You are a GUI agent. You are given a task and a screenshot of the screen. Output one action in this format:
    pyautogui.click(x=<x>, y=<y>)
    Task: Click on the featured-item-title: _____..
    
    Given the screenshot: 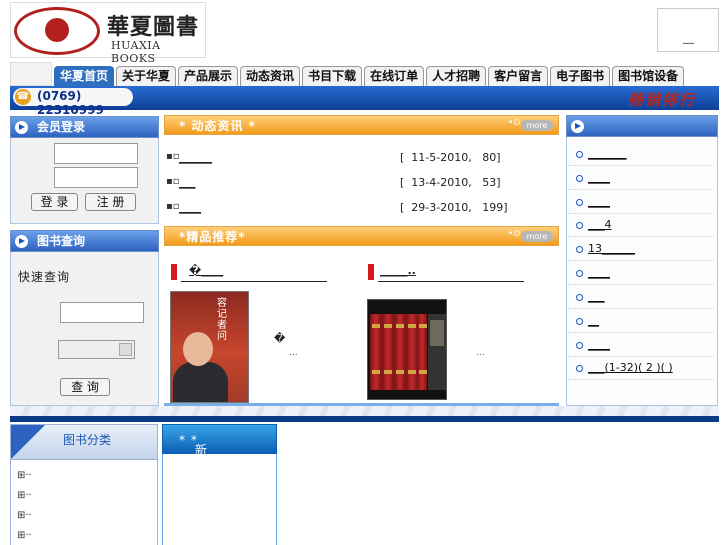 What is the action you would take?
    pyautogui.click(x=451, y=273)
    